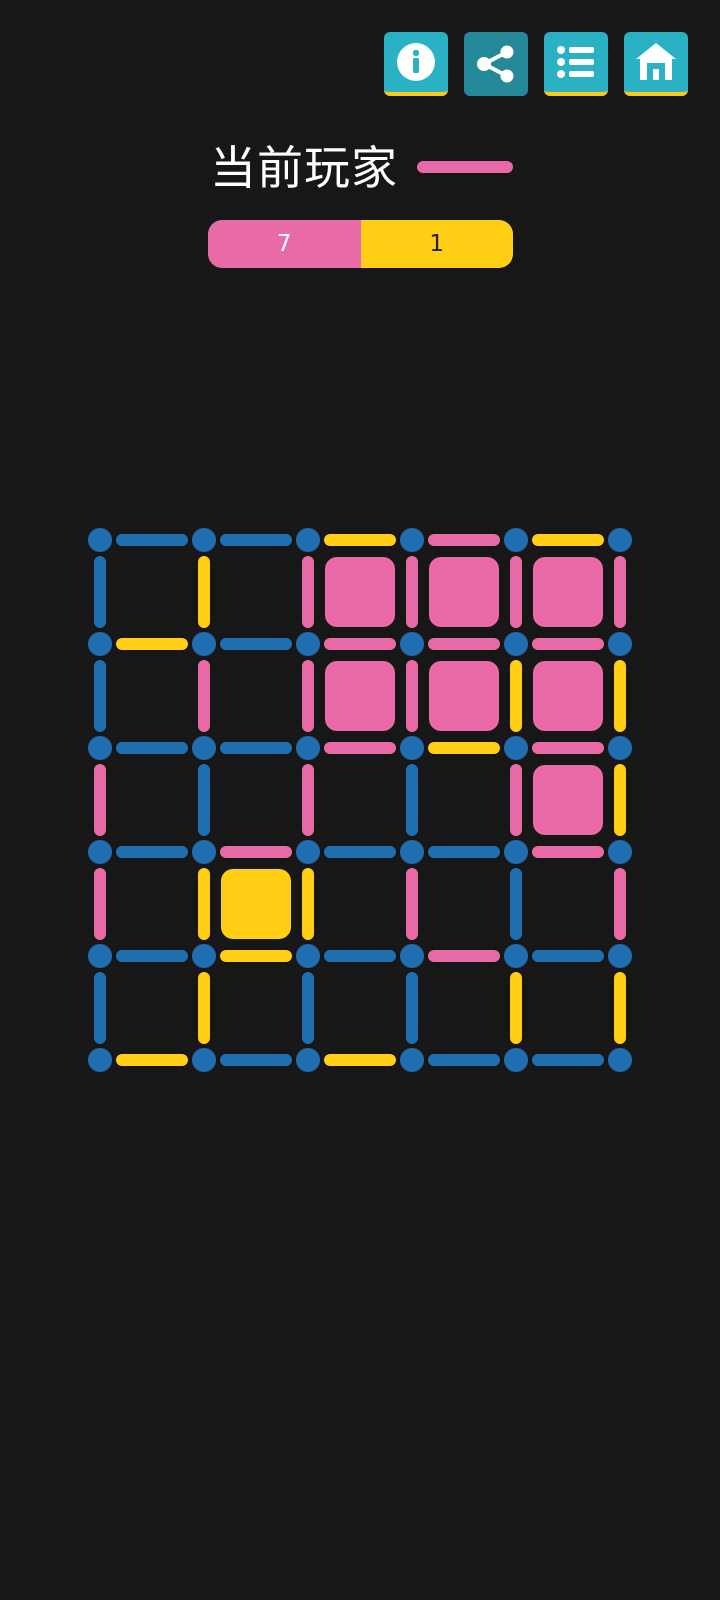 The width and height of the screenshot is (720, 1600). I want to click on v-edge-player1-r2c0, so click(100, 800).